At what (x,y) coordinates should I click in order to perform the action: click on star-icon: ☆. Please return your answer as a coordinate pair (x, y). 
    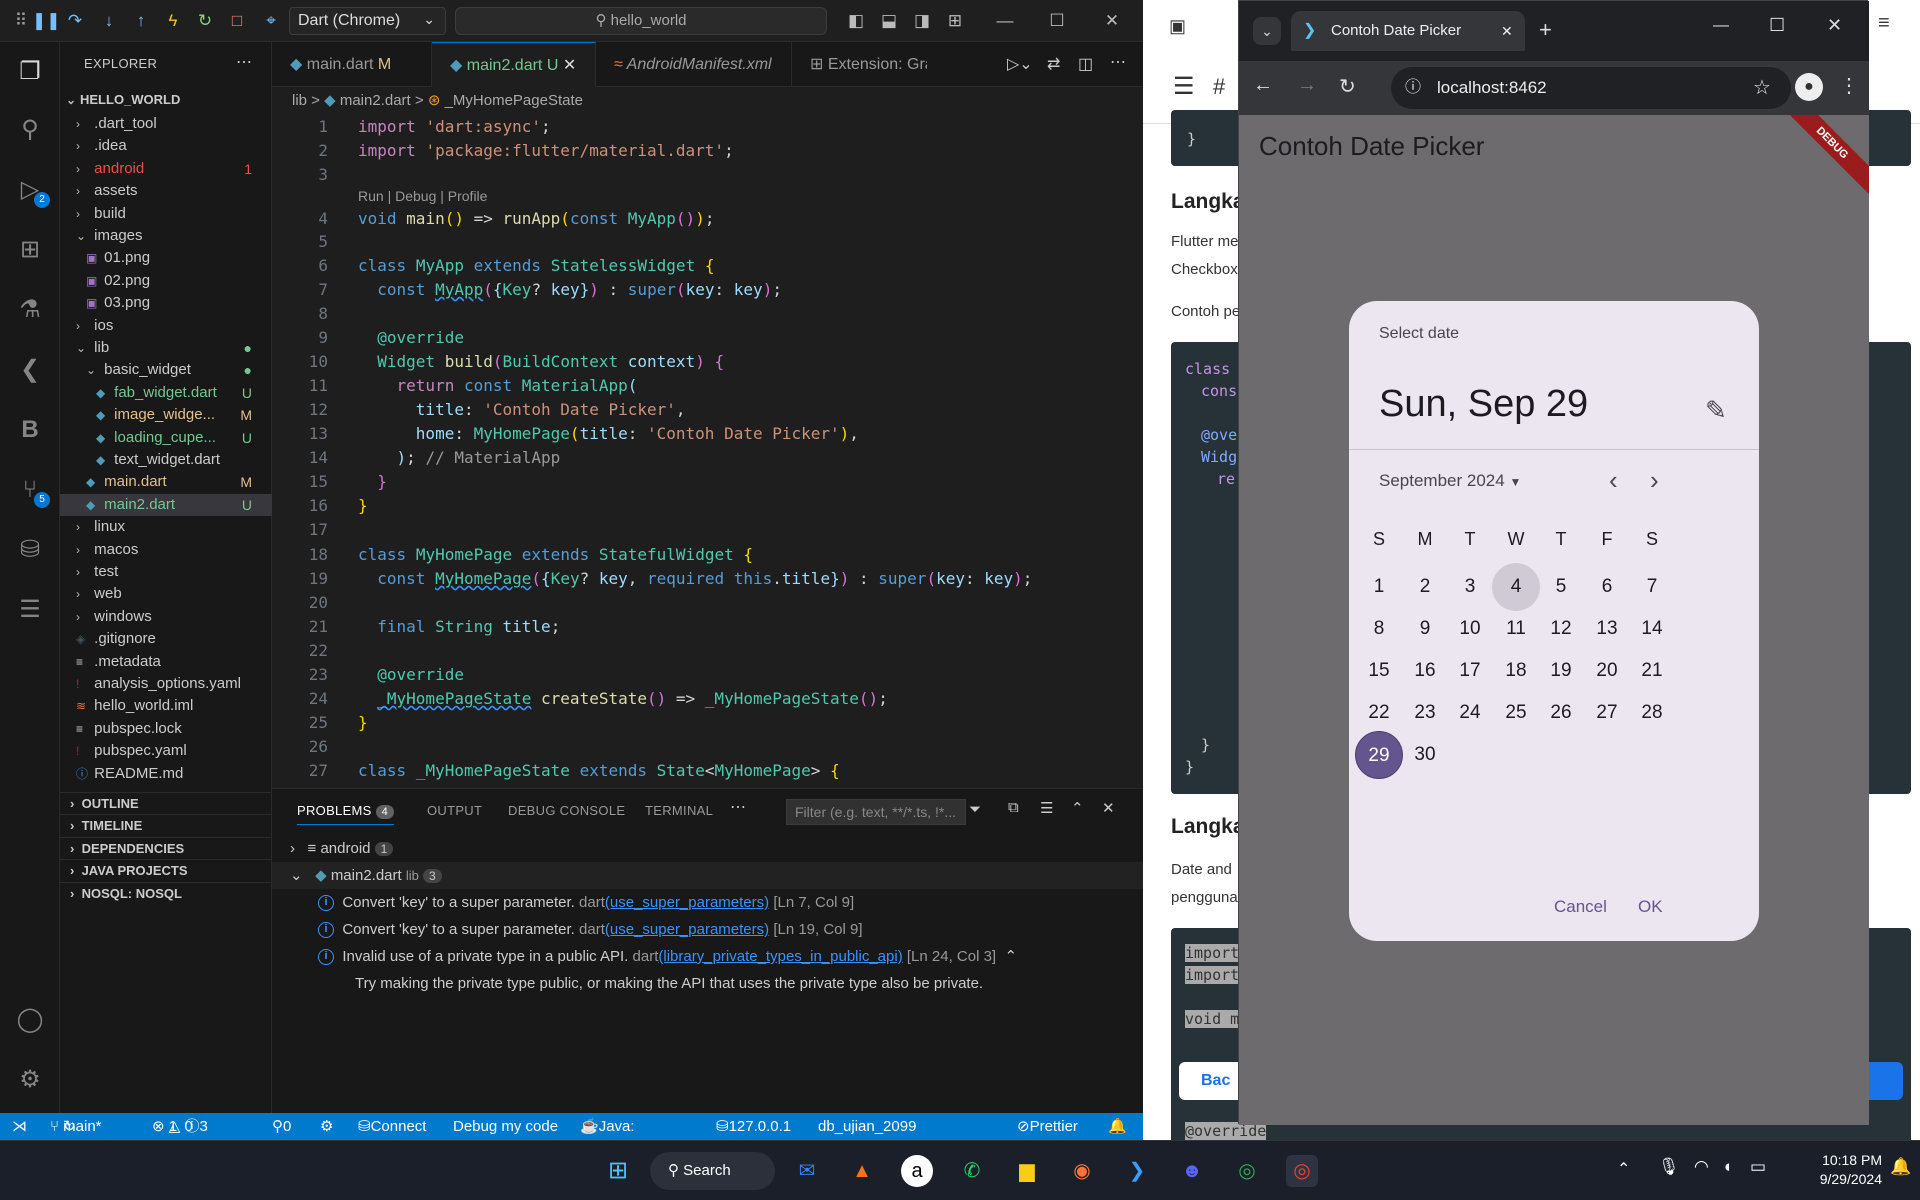
    Looking at the image, I should click on (1762, 88).